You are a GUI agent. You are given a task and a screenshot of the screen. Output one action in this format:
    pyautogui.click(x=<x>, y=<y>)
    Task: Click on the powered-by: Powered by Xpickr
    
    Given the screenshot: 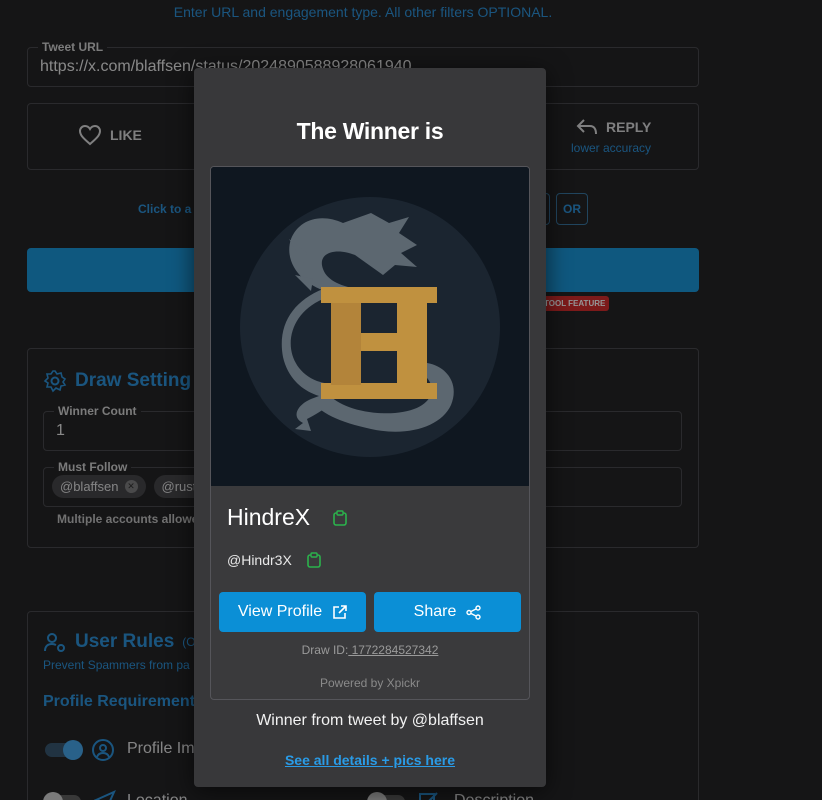 What is the action you would take?
    pyautogui.click(x=370, y=683)
    